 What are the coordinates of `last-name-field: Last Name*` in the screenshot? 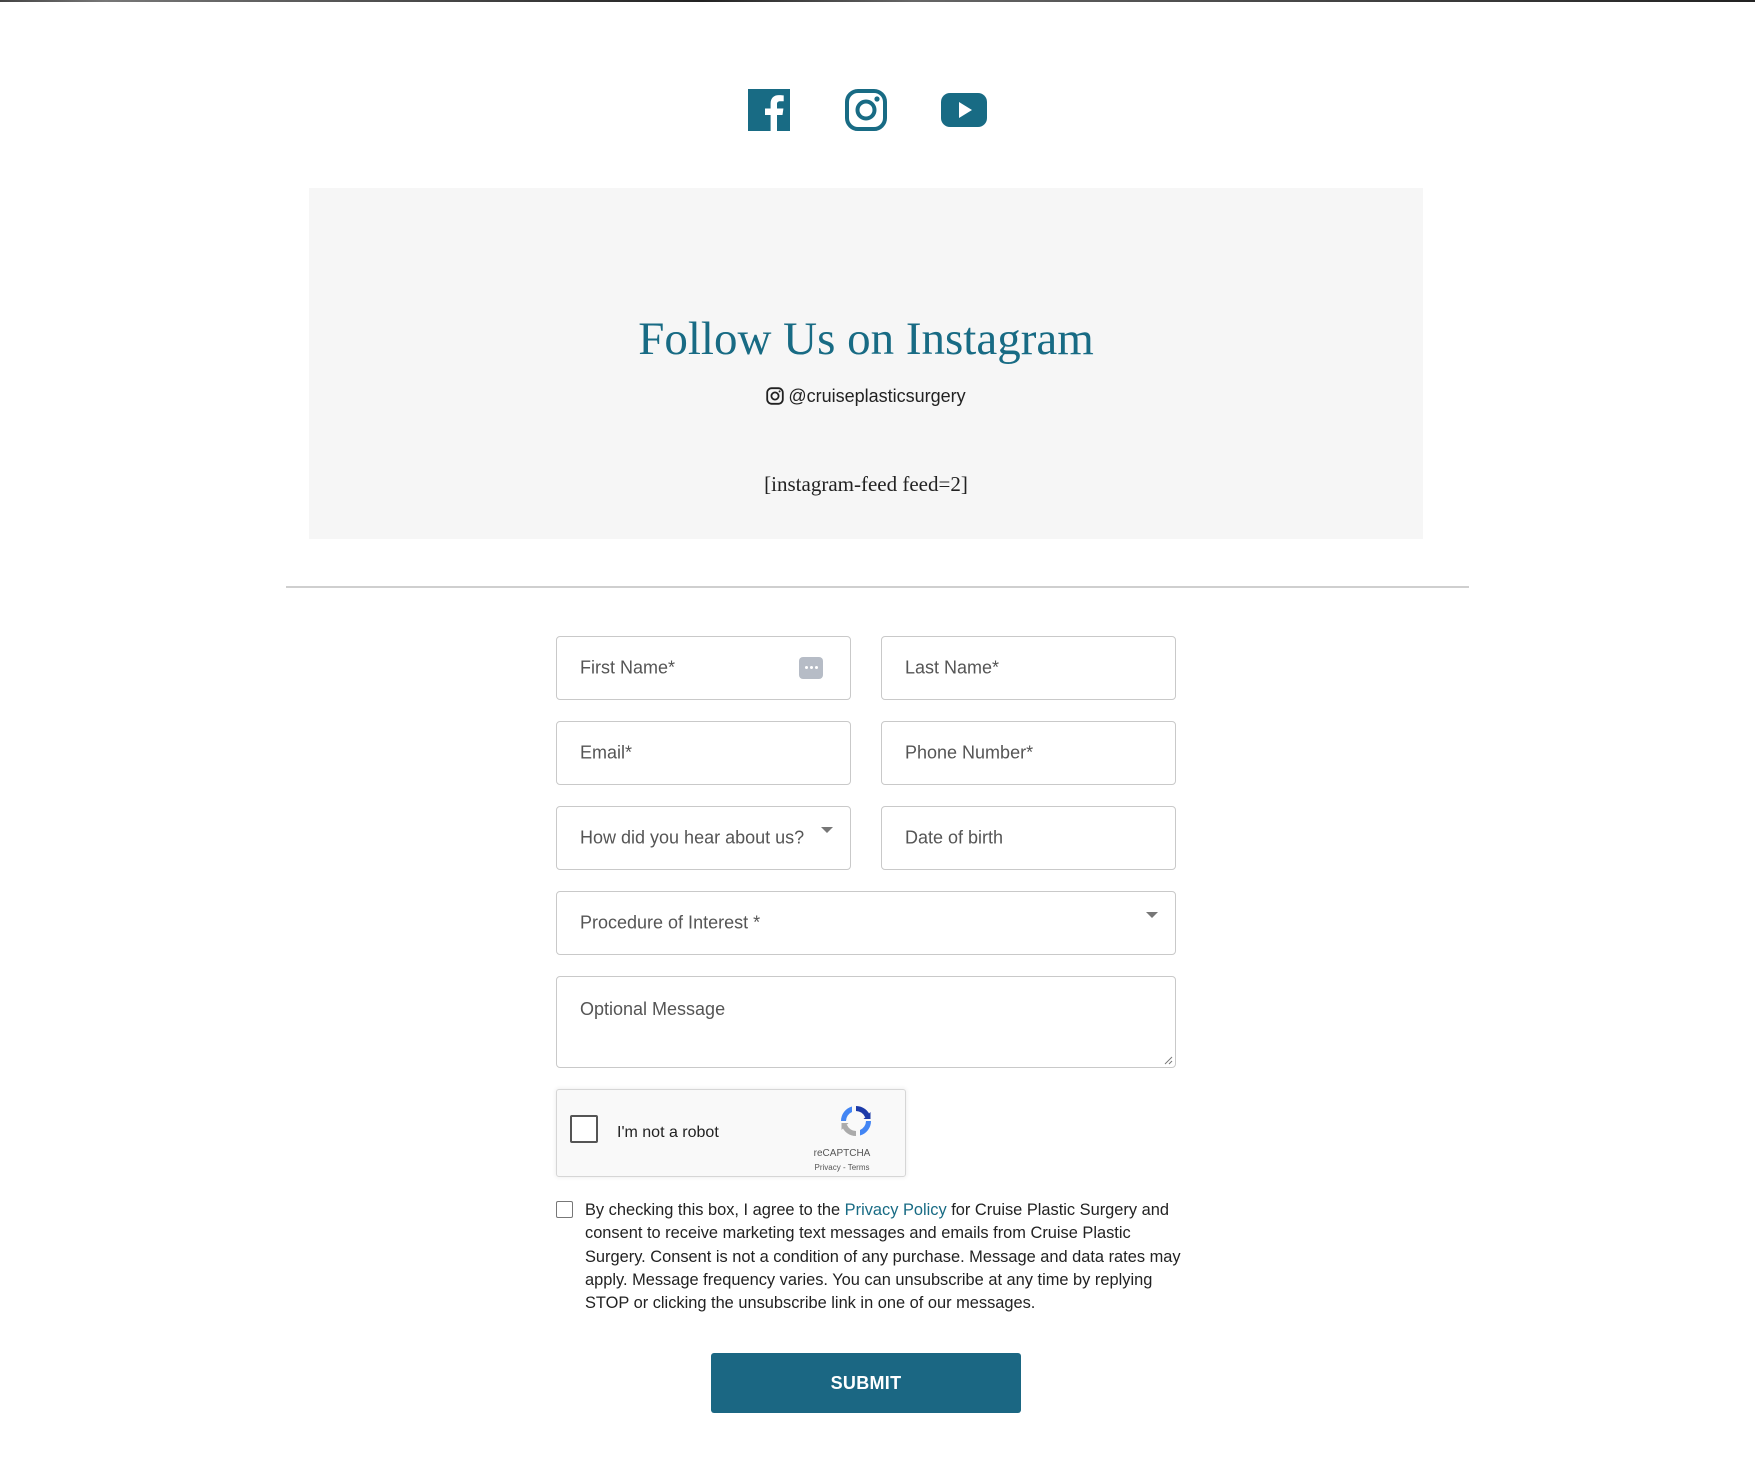 It's located at (1028, 668).